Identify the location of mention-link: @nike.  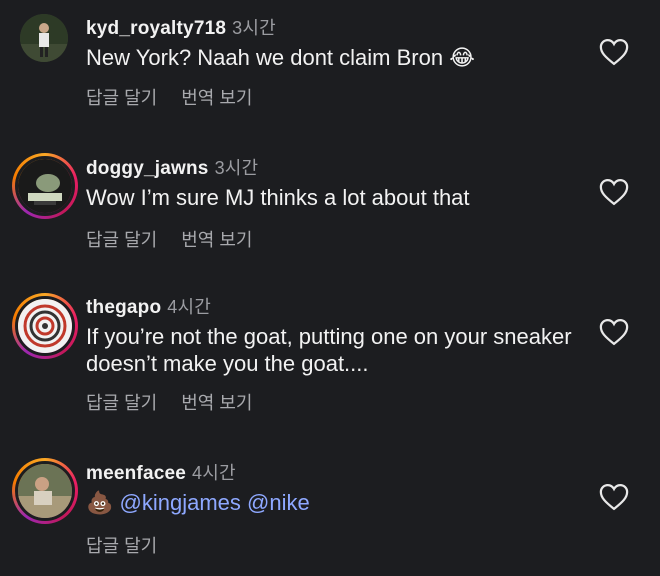
(278, 502).